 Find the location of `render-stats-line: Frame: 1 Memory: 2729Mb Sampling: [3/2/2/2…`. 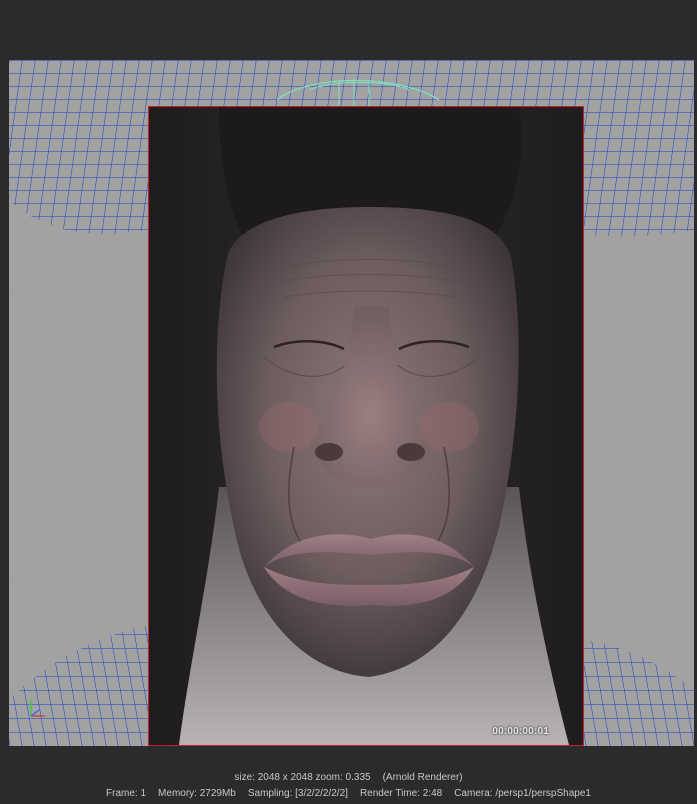

render-stats-line: Frame: 1 Memory: 2729Mb Sampling: [3/2/2/2… is located at coordinates (348, 794).